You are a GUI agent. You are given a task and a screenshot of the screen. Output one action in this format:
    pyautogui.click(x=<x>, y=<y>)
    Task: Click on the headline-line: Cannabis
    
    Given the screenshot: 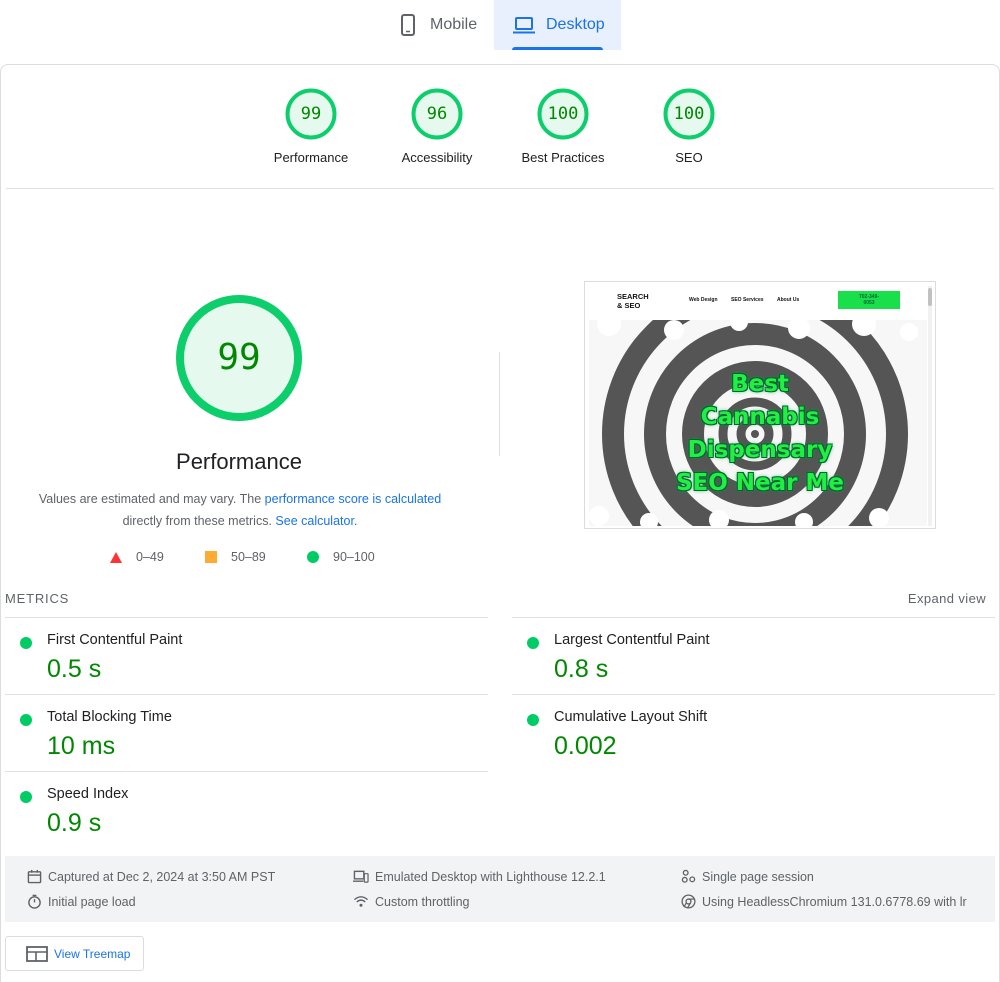 What is the action you would take?
    pyautogui.click(x=760, y=417)
    